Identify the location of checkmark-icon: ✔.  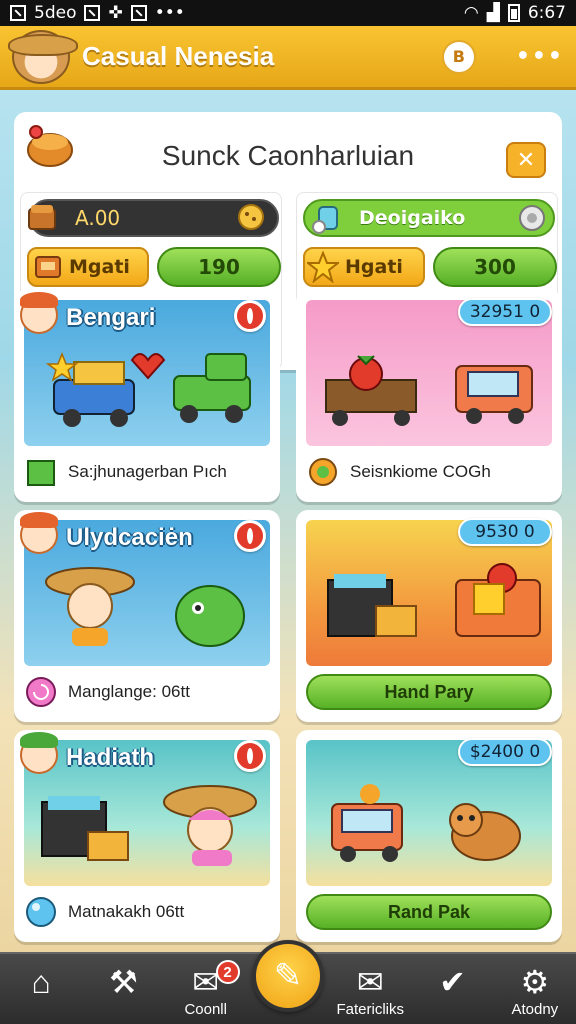
(452, 982).